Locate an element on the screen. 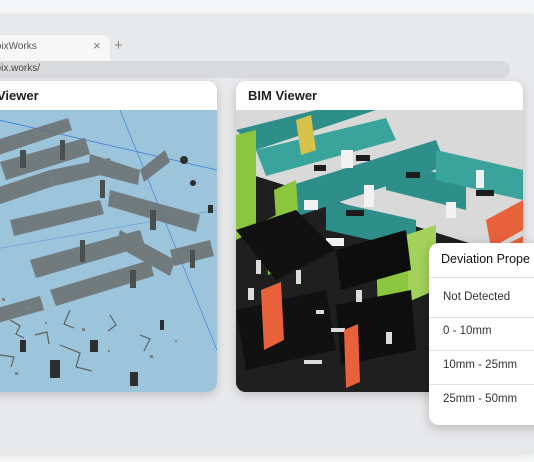 Image resolution: width=534 pixels, height=462 pixels. deviation-panel-title: Deviation Prope is located at coordinates (485, 259).